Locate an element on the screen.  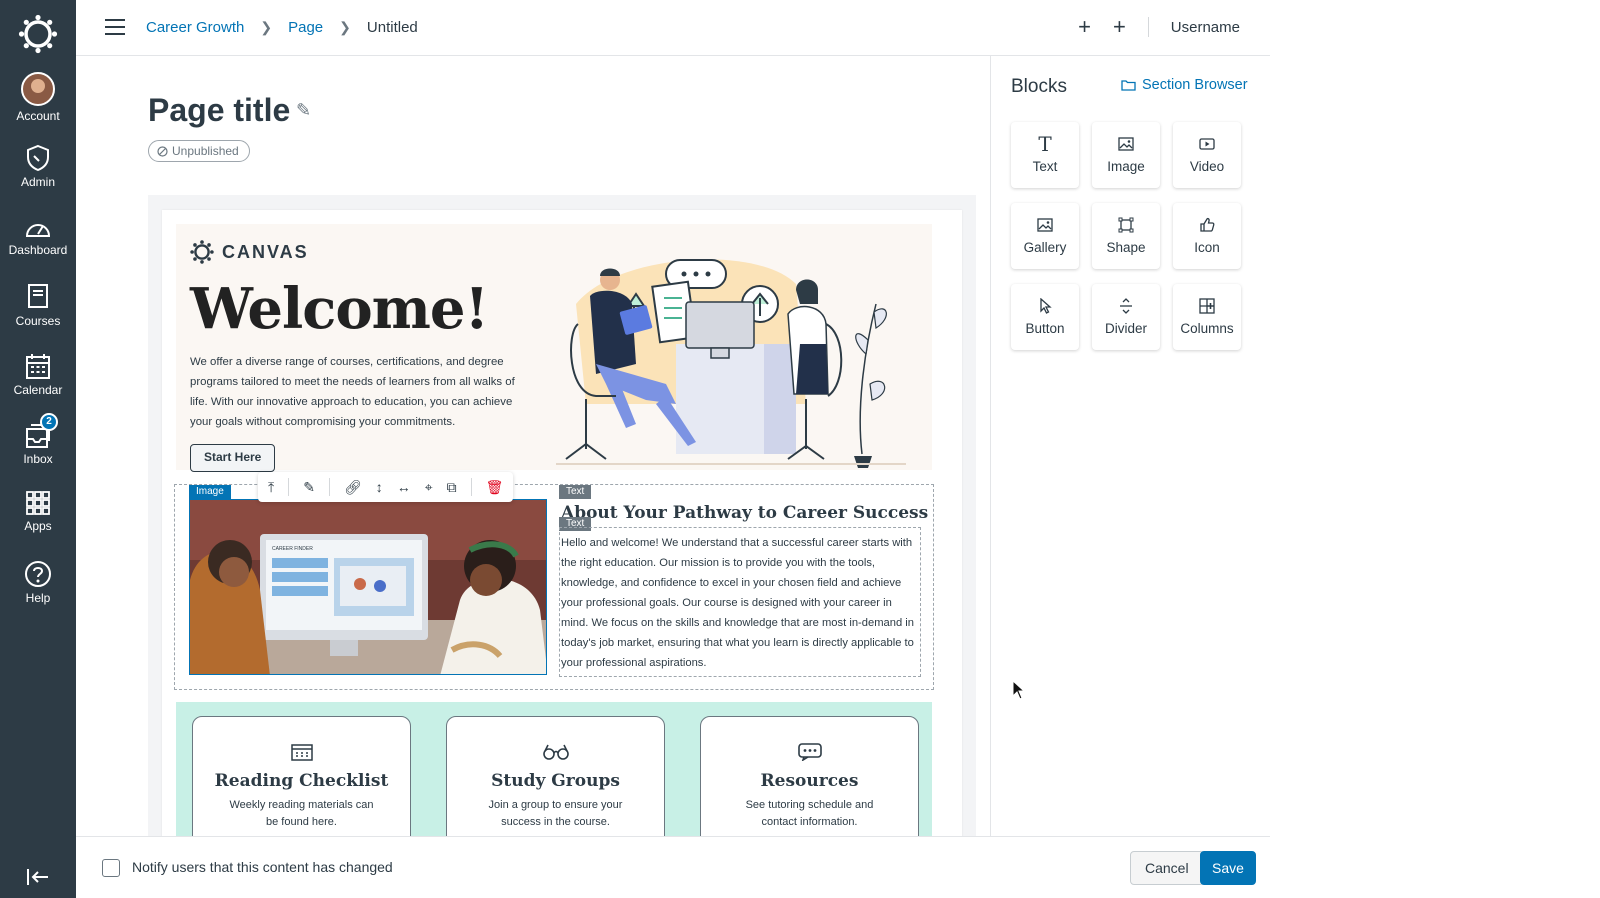
status-badge: Unpublished is located at coordinates (199, 151).